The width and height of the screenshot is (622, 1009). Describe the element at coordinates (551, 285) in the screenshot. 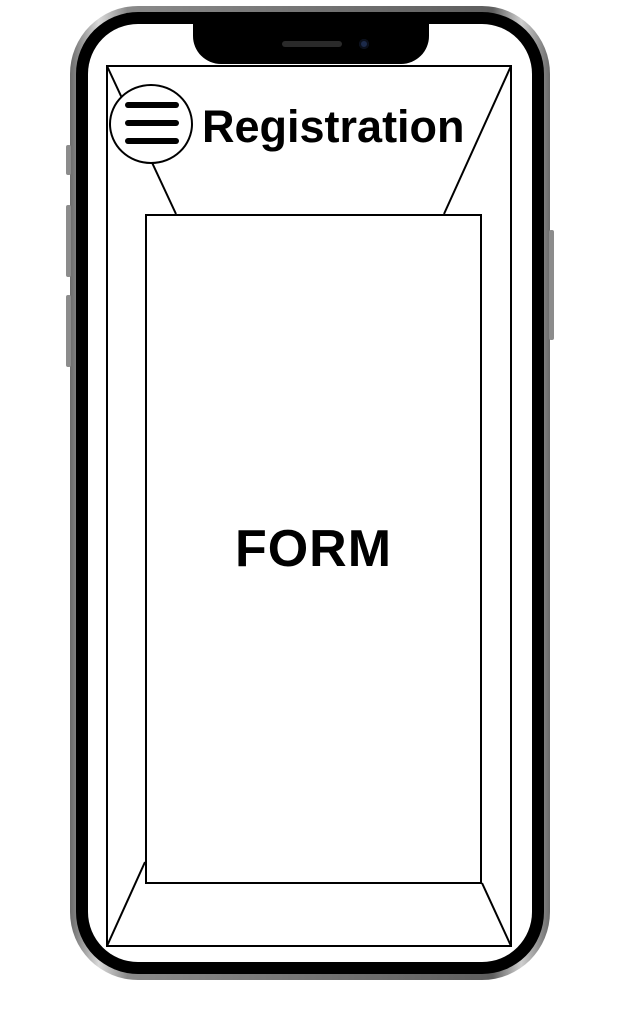

I see `power-button` at that location.